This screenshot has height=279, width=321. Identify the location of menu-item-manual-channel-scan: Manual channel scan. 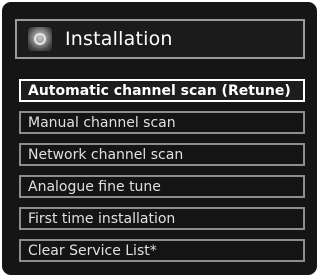
(162, 122).